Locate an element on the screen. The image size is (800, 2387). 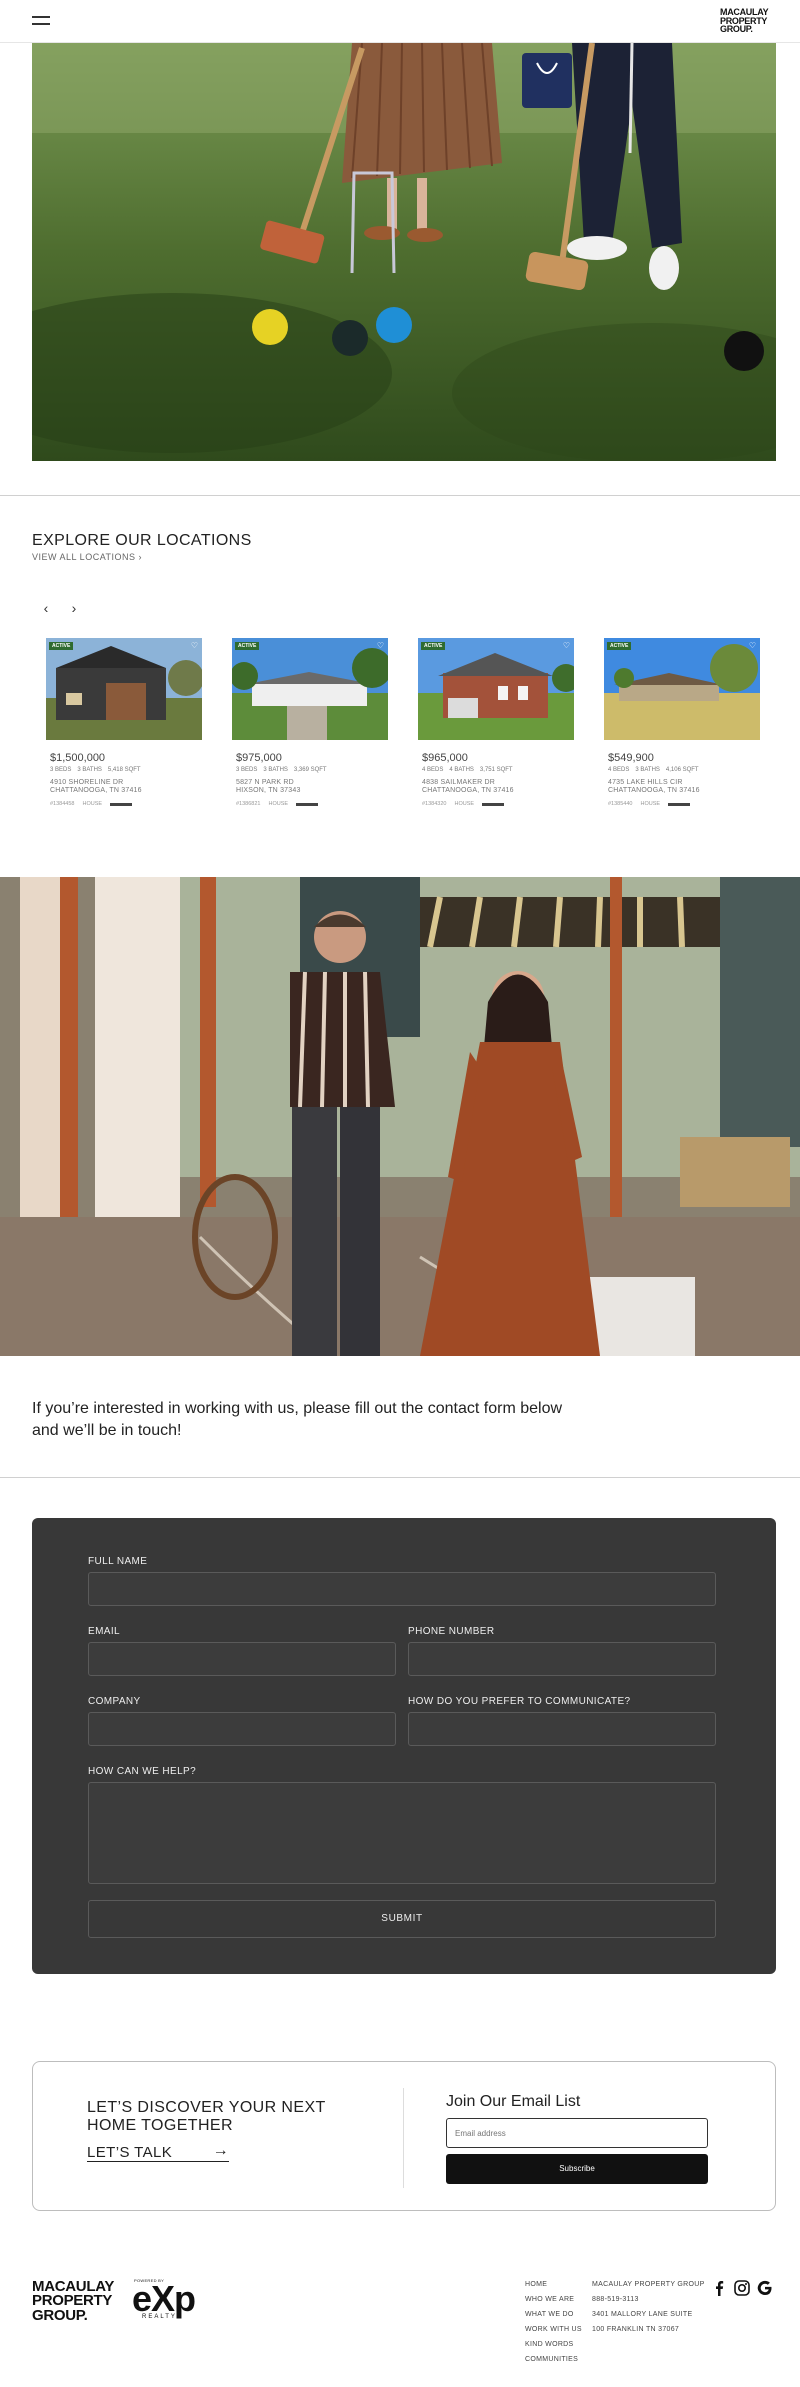
listing-meta: #1384458 HOUSE is located at coordinates (91, 804).